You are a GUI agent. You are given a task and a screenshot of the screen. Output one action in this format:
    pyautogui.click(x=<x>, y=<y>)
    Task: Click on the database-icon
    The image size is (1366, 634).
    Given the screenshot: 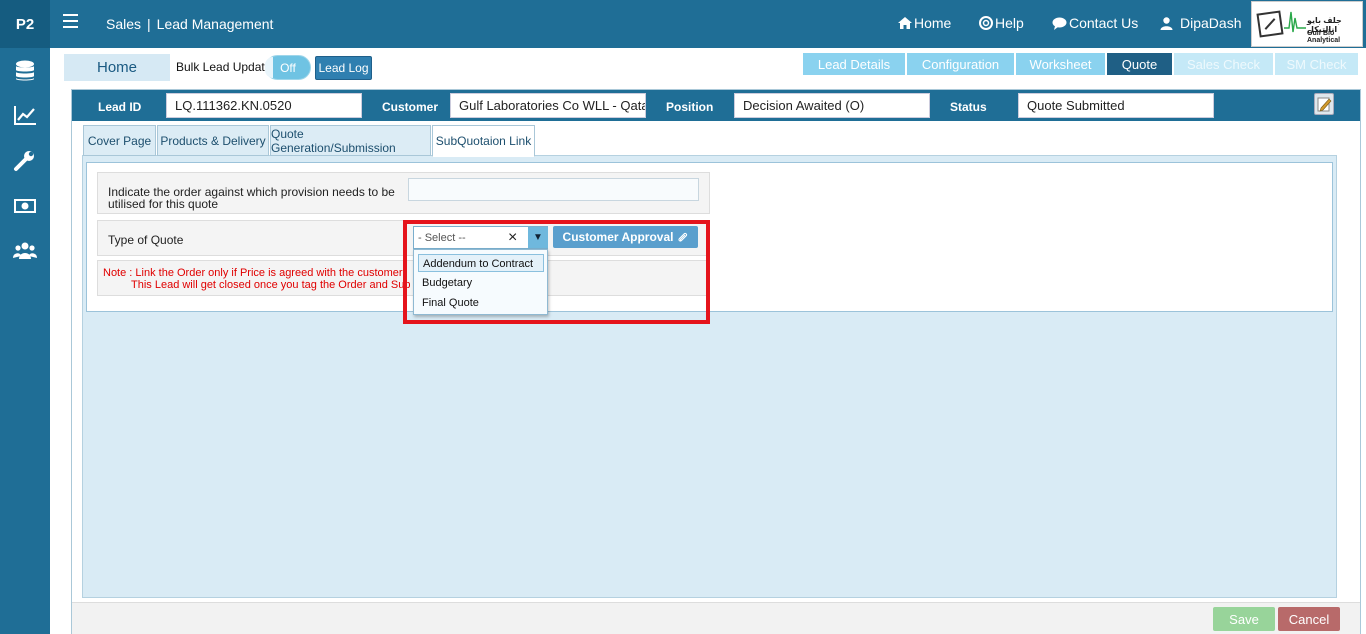 What is the action you would take?
    pyautogui.click(x=25, y=71)
    